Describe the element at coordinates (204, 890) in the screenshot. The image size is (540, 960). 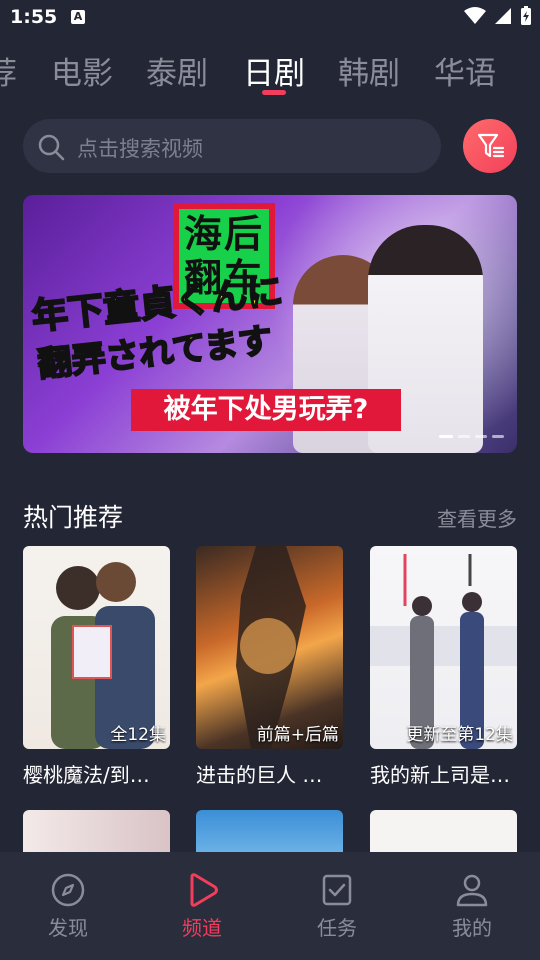
I see `play-icon` at that location.